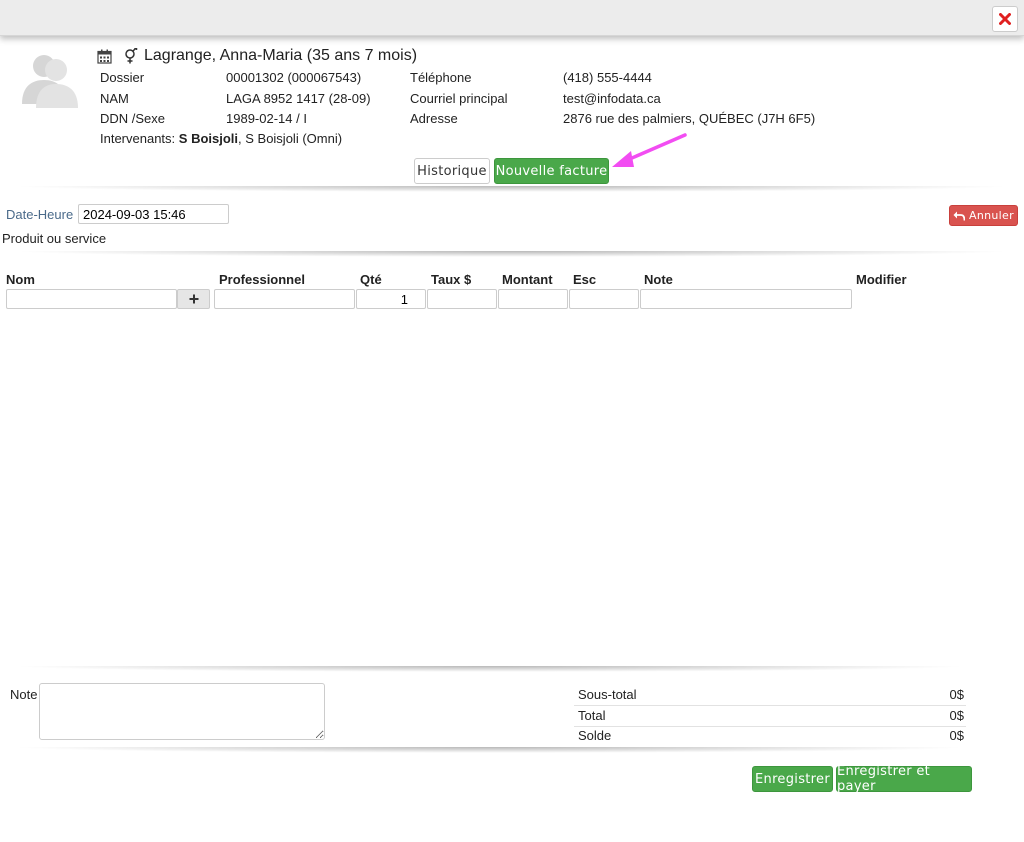 The image size is (1024, 842). Describe the element at coordinates (138, 138) in the screenshot. I see `intervenants-label: Intervenants:` at that location.